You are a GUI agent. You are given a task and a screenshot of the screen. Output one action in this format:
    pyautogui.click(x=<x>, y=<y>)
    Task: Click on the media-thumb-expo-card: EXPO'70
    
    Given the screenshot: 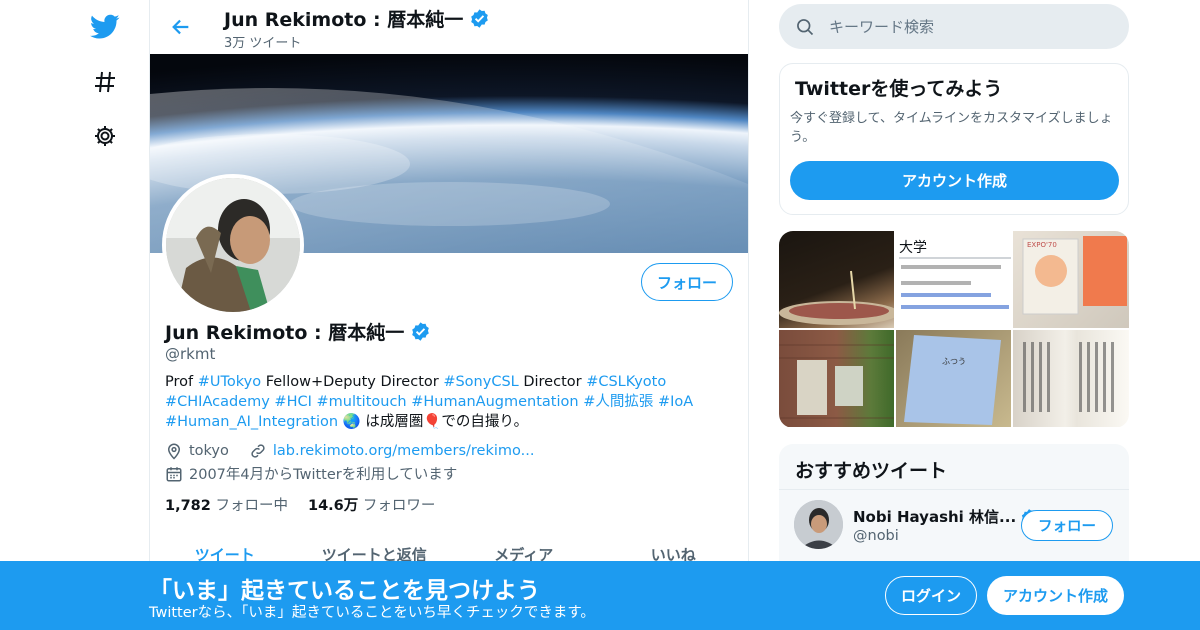 What is the action you would take?
    pyautogui.click(x=1071, y=279)
    